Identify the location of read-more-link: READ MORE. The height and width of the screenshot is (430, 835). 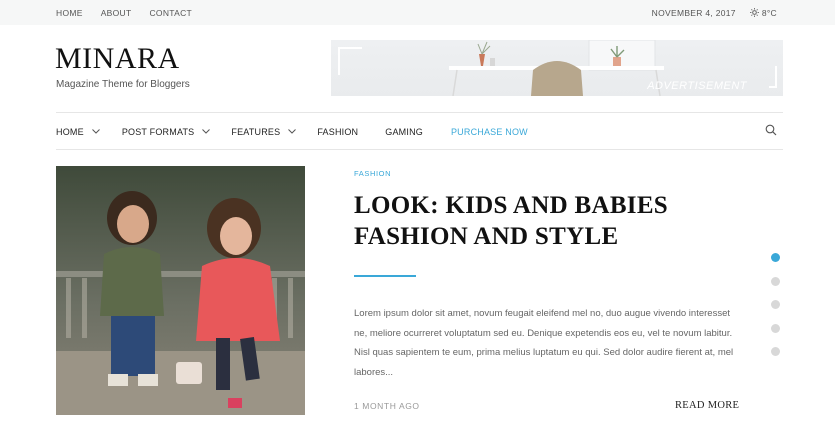
(707, 405).